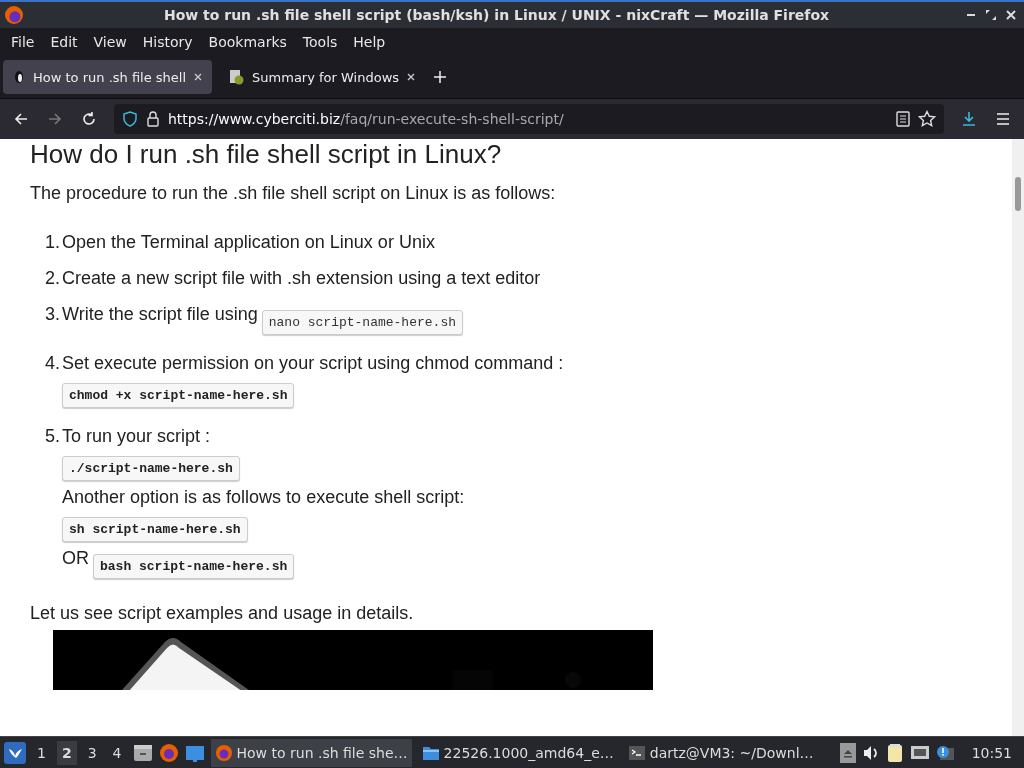 The image size is (1024, 768). Describe the element at coordinates (248, 242) in the screenshot. I see `list-text: Open the Terminal application on Linux or Unix` at that location.